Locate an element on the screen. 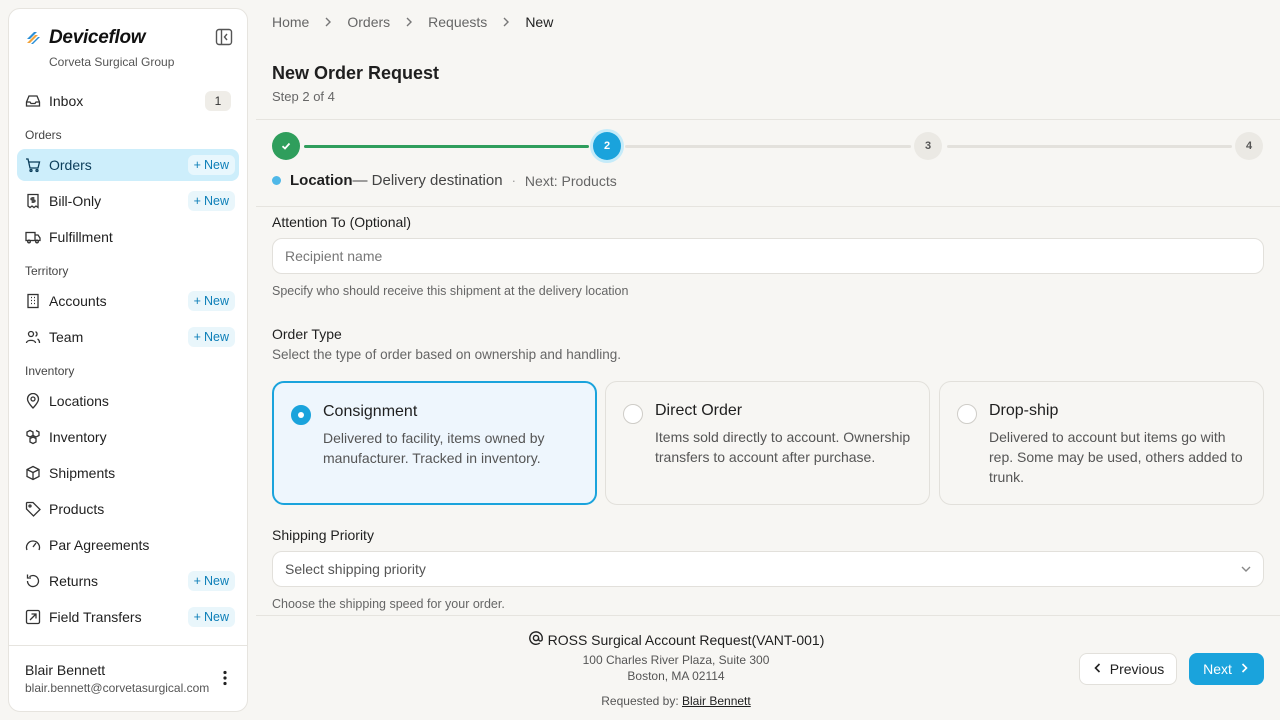 The height and width of the screenshot is (720, 1280). receipt-icon is located at coordinates (33, 201).